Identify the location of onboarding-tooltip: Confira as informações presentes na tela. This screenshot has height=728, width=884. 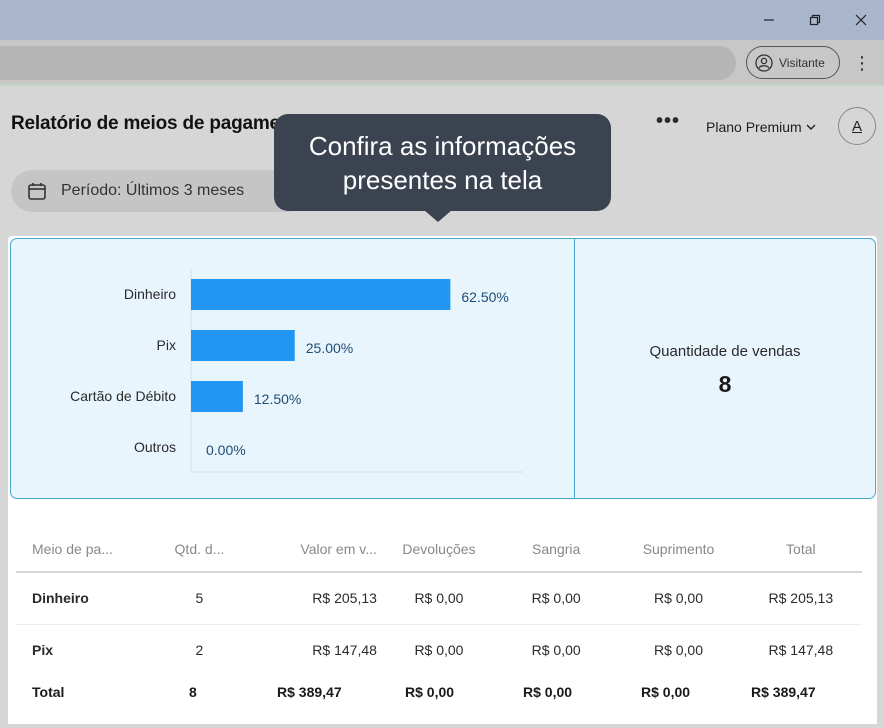
(442, 168).